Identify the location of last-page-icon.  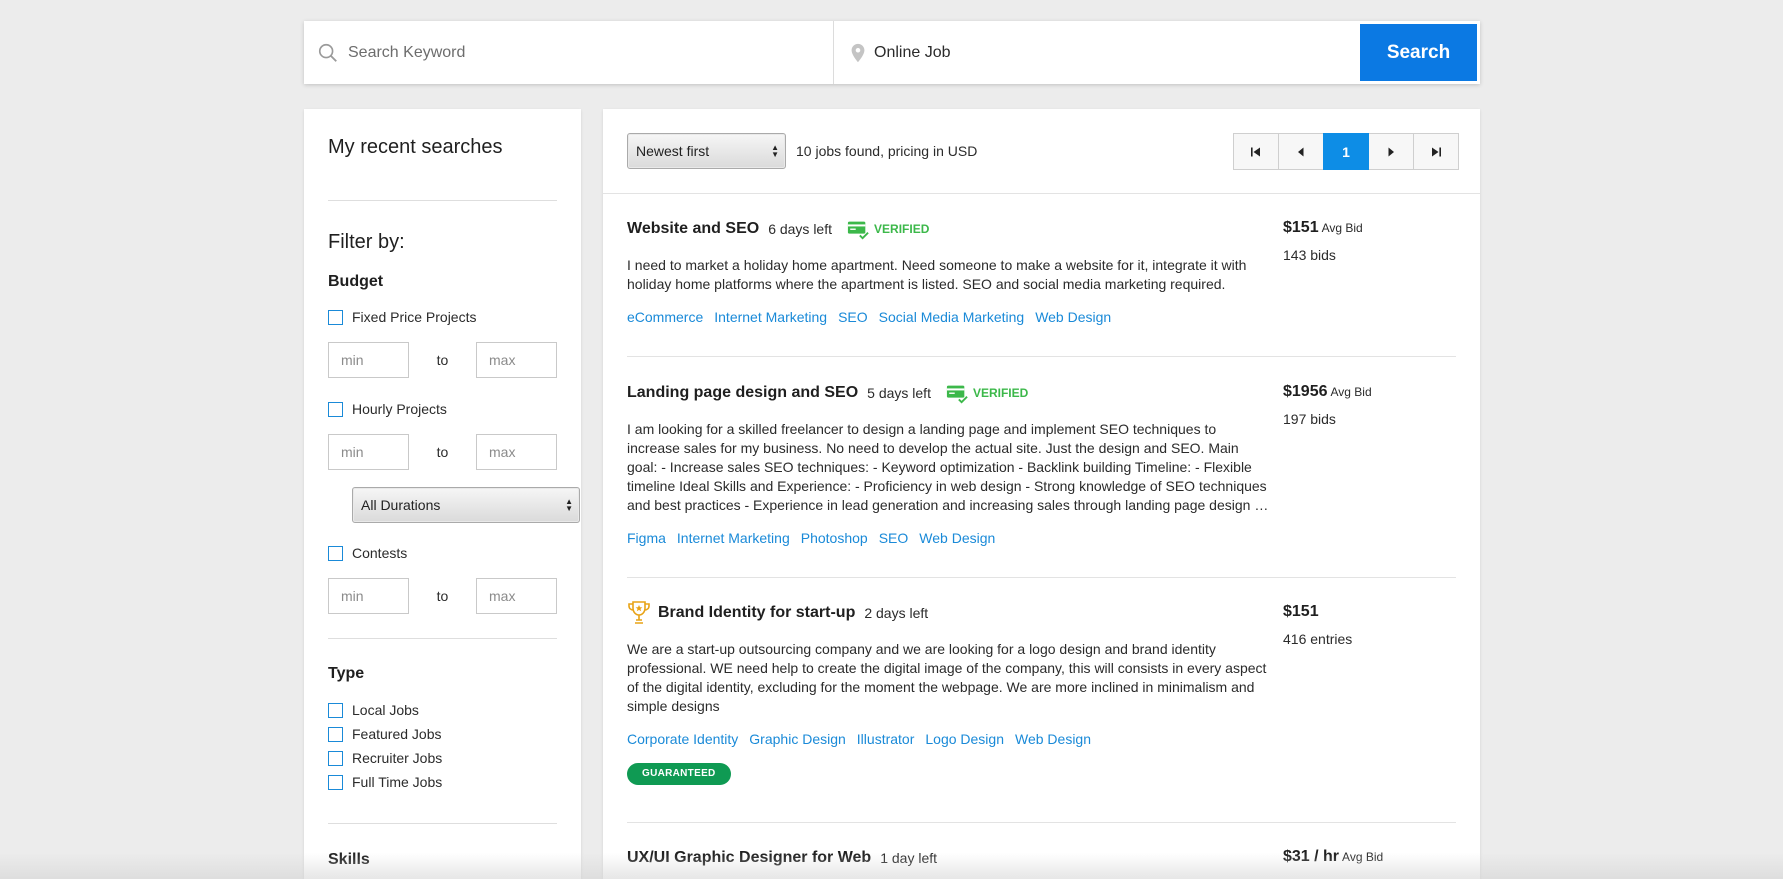
(1436, 151).